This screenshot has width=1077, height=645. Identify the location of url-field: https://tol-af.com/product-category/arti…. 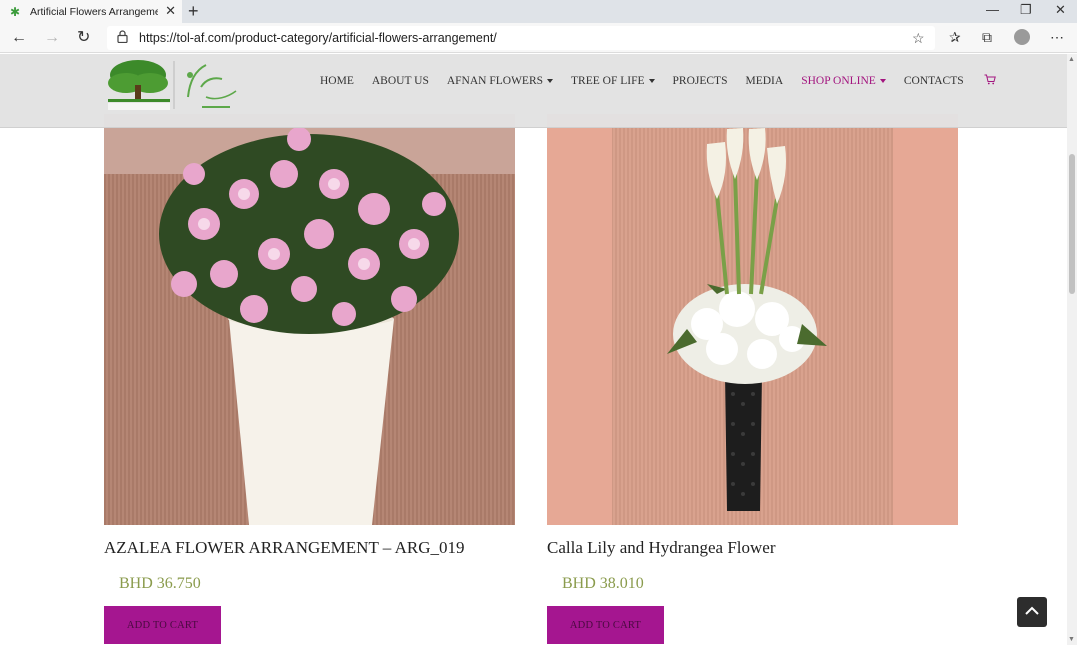
(521, 38).